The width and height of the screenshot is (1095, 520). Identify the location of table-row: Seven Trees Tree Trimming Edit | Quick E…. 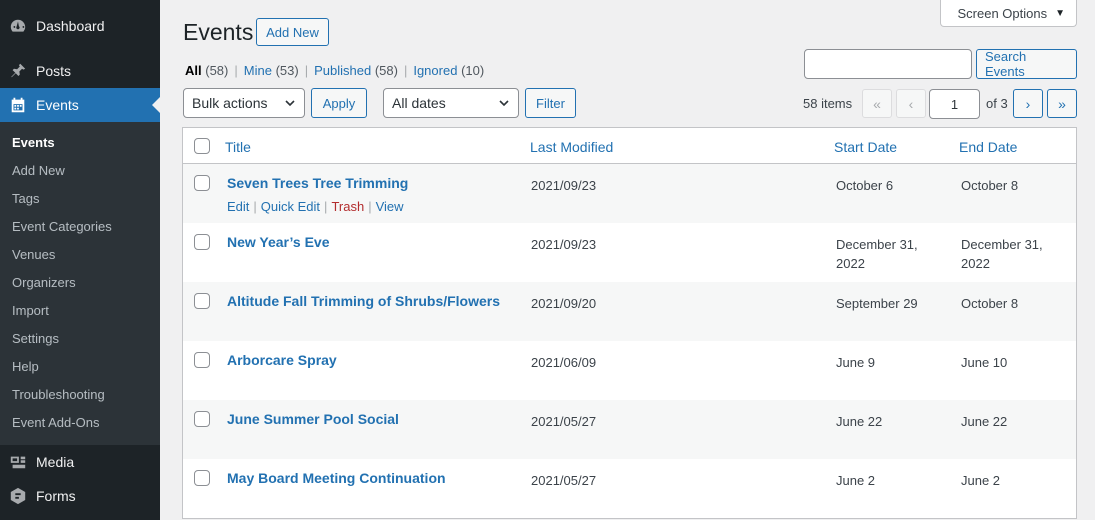
(629, 193).